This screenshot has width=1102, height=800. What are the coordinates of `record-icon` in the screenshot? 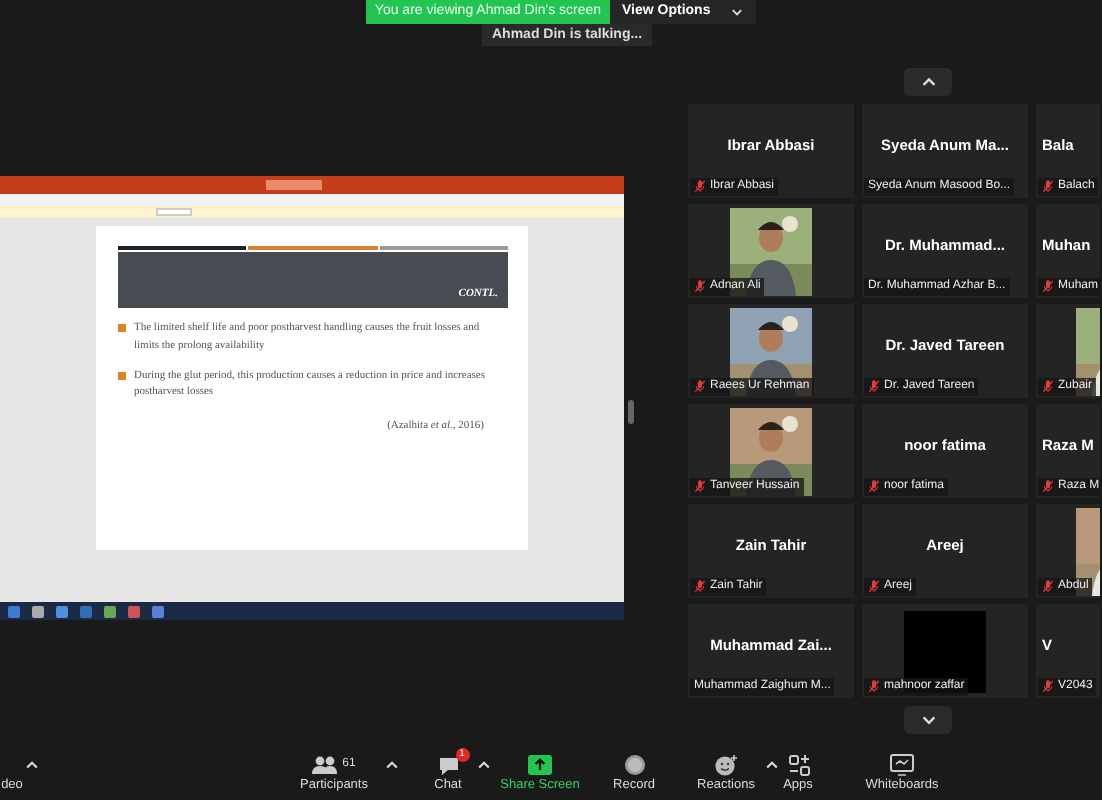 It's located at (634, 764).